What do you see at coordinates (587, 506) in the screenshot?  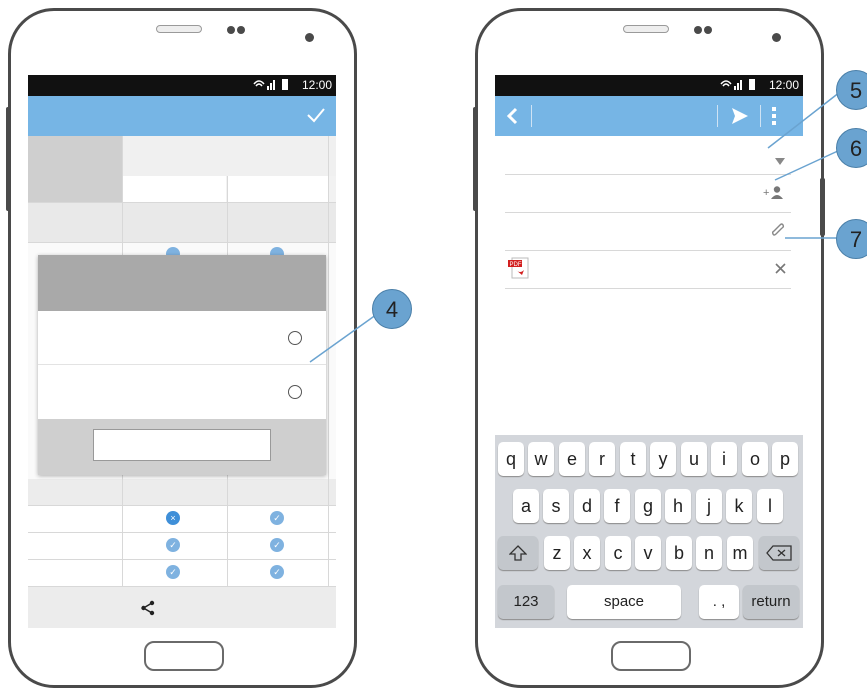 I see `key-d: d` at bounding box center [587, 506].